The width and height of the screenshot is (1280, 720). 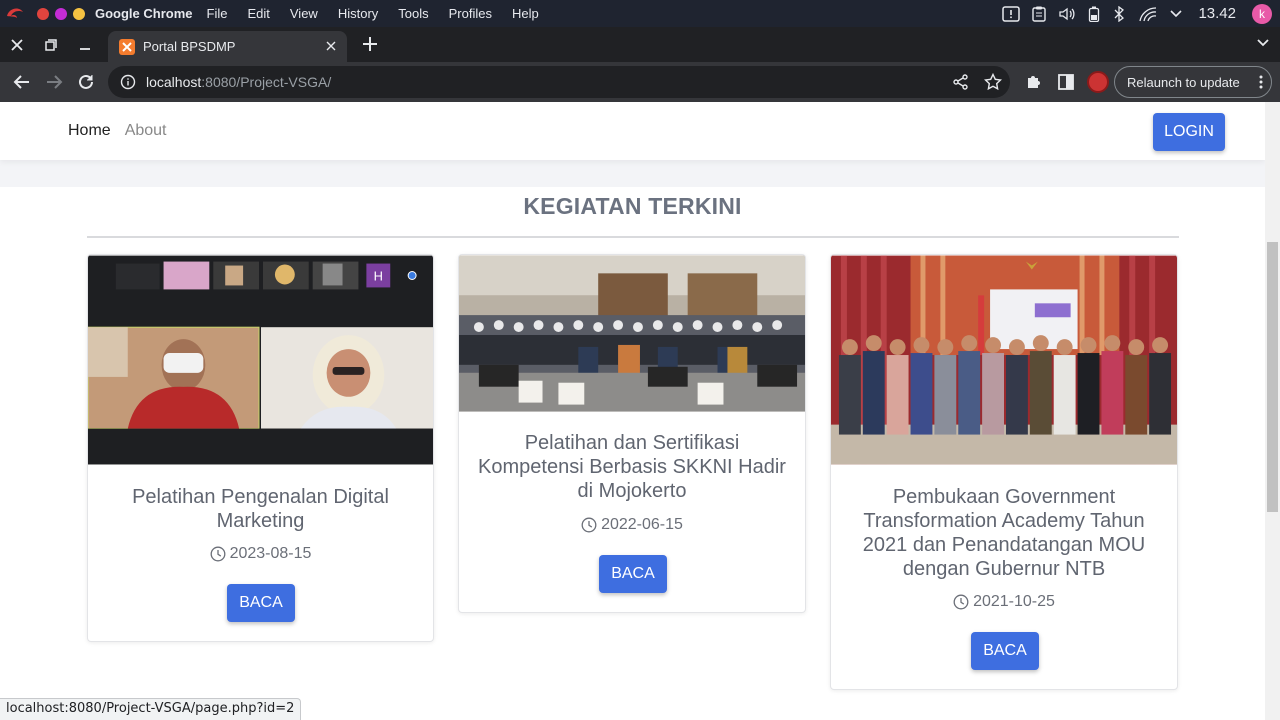 What do you see at coordinates (189, 46) in the screenshot?
I see `tab-title: Portal BPSDMP` at bounding box center [189, 46].